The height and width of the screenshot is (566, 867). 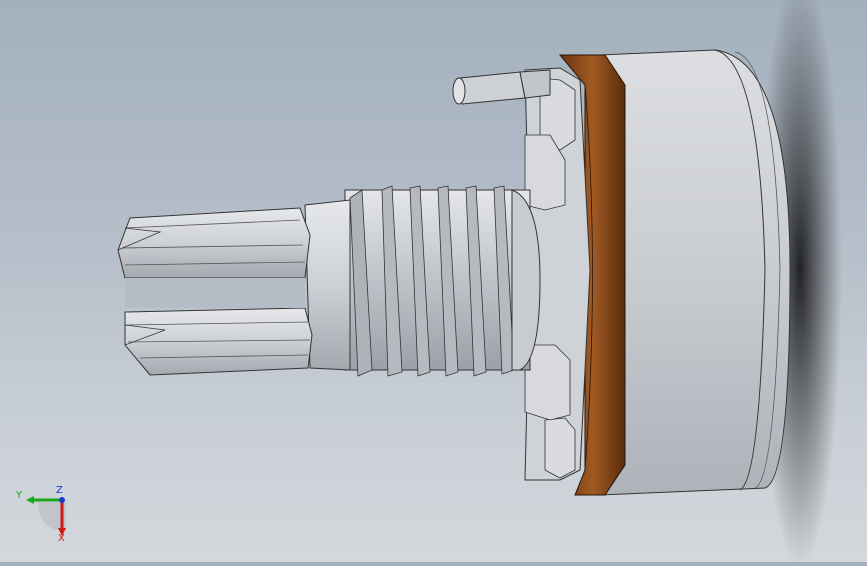 I want to click on knurled-shaft, so click(x=234, y=287).